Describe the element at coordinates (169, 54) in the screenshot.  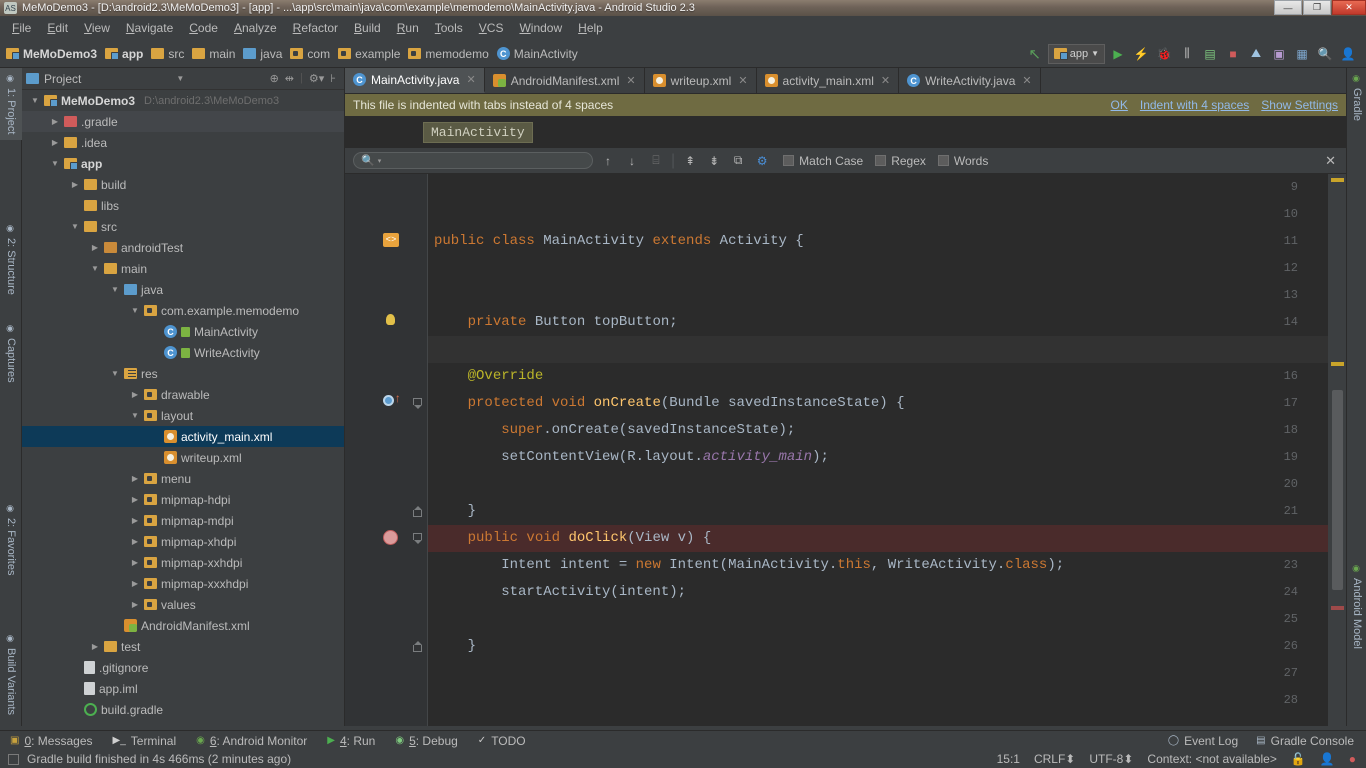
I see `breadcrumb-src: src` at that location.